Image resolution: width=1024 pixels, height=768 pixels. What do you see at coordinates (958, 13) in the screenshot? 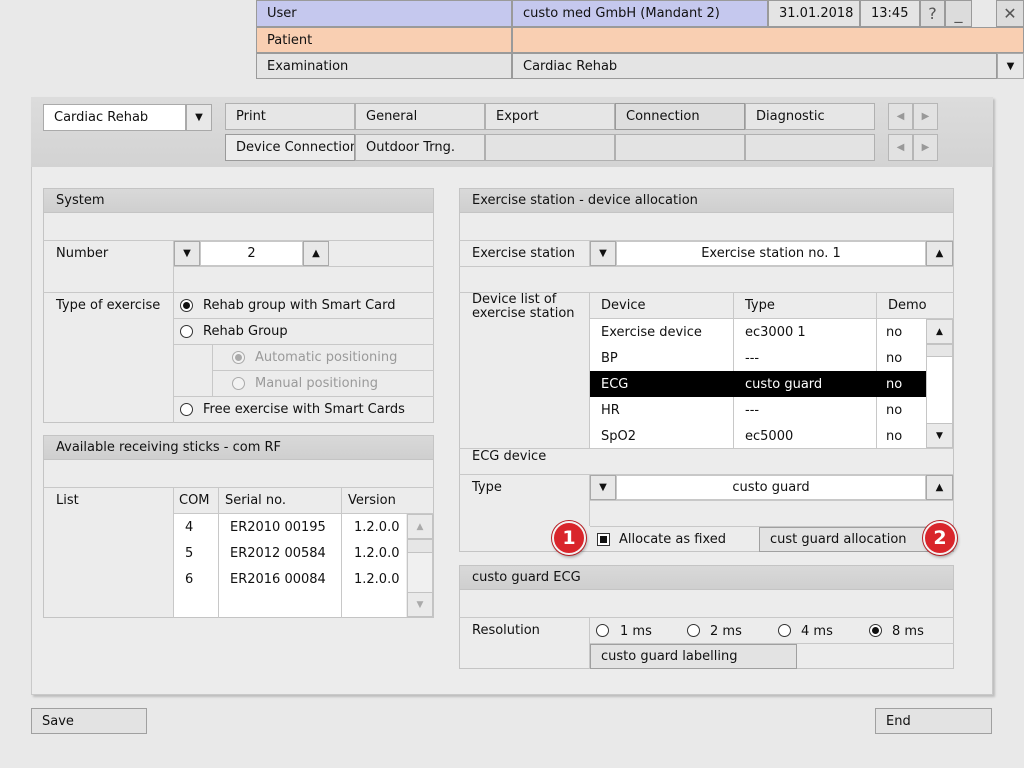
I see `minimize-button: _` at bounding box center [958, 13].